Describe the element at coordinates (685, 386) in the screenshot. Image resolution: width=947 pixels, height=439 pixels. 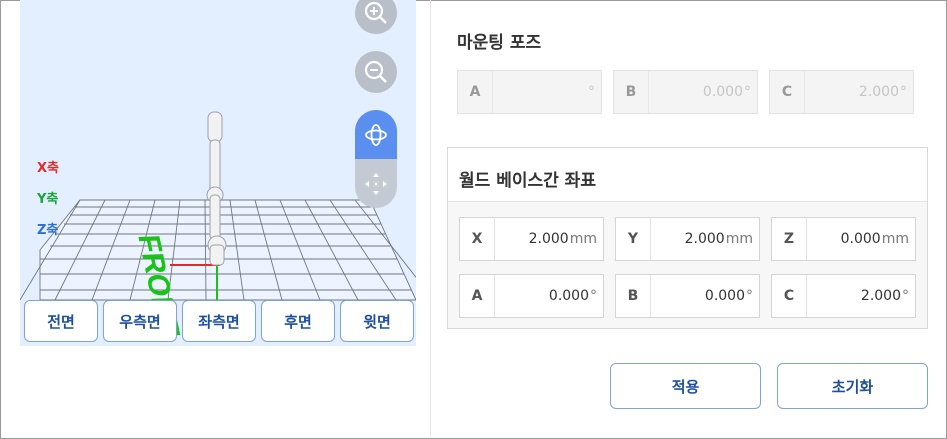
I see `apply-button: 적용` at that location.